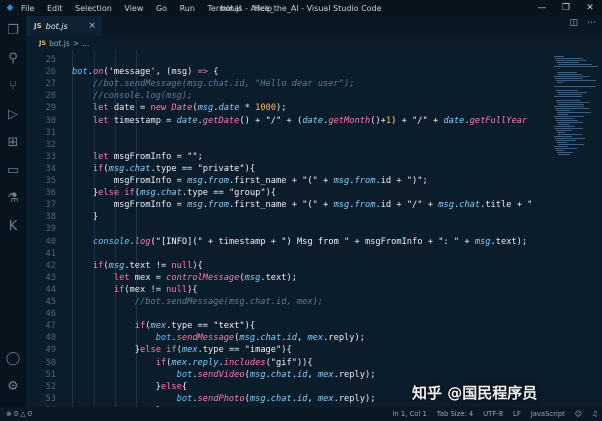 The height and width of the screenshot is (421, 602). I want to click on code-line: 46, so click(288, 314).